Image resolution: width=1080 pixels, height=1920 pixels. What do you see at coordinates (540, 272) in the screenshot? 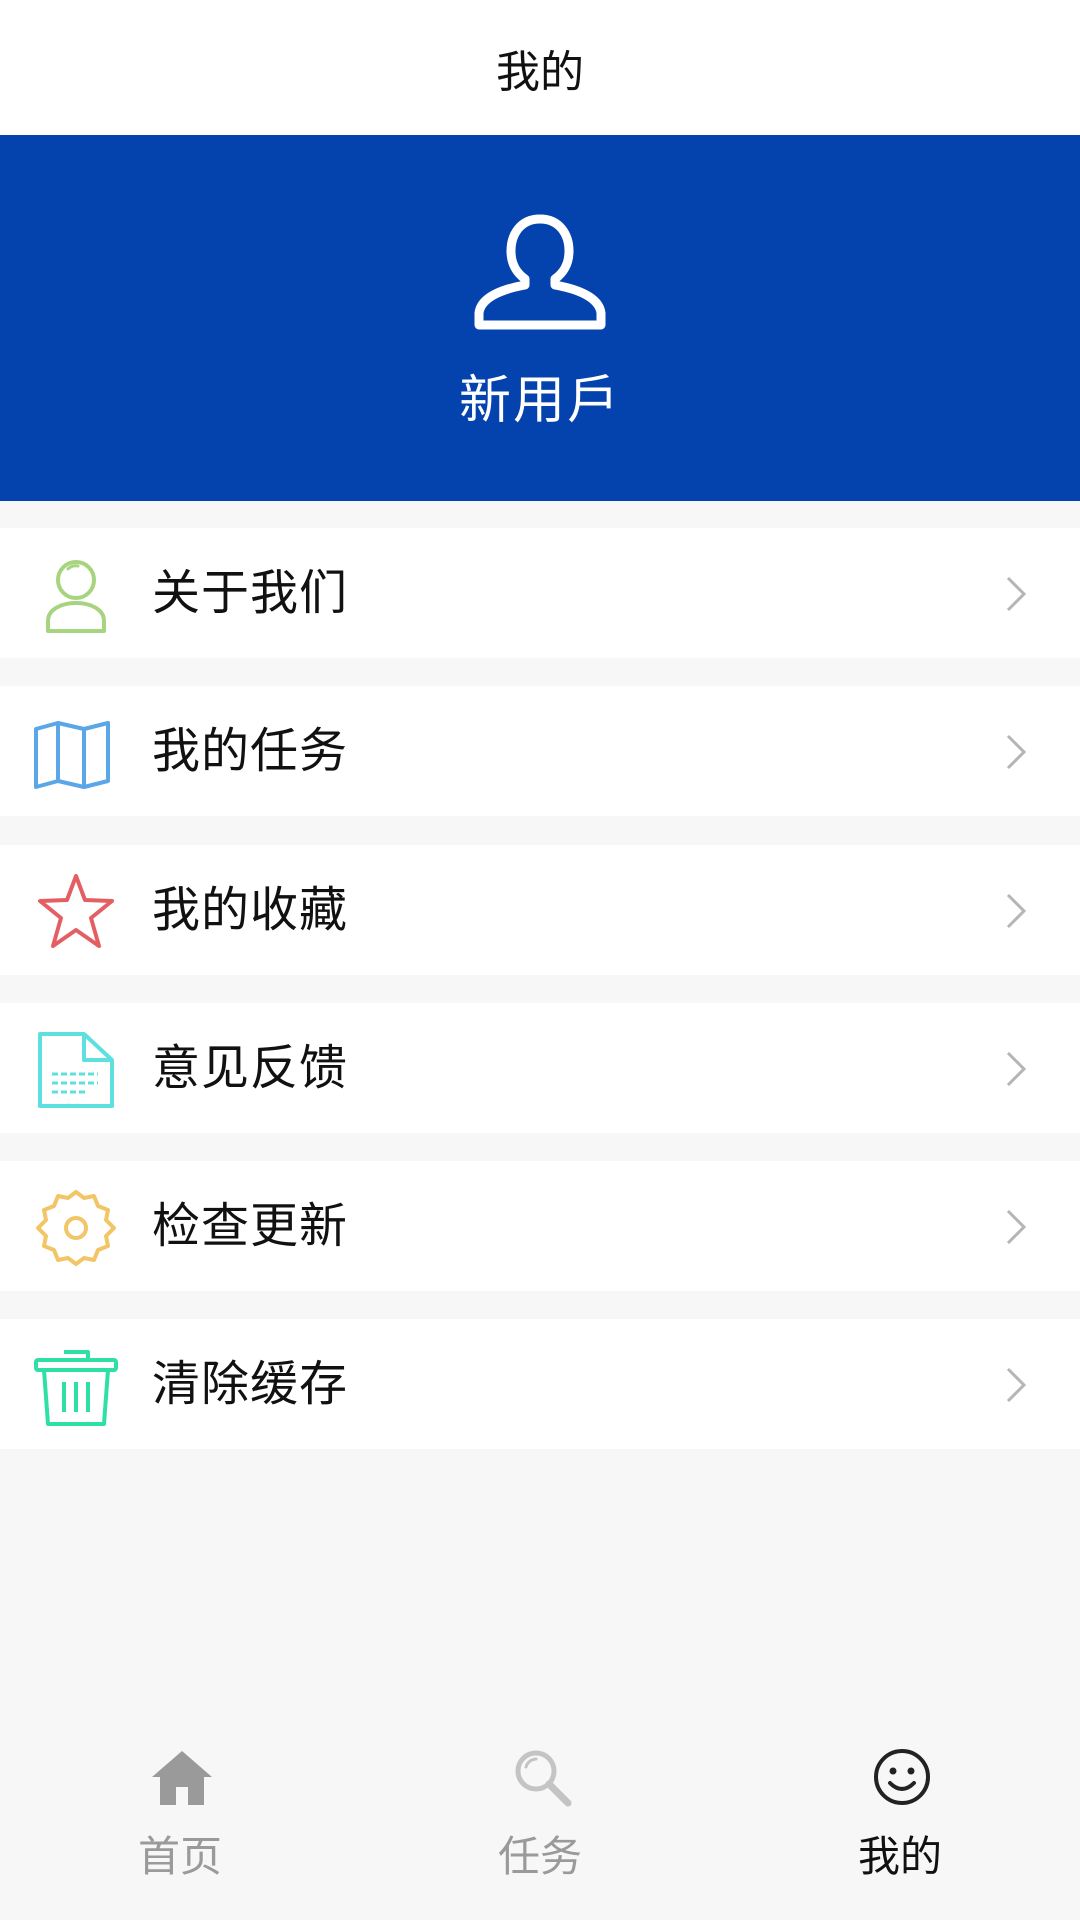
I see `user-outline-icon` at bounding box center [540, 272].